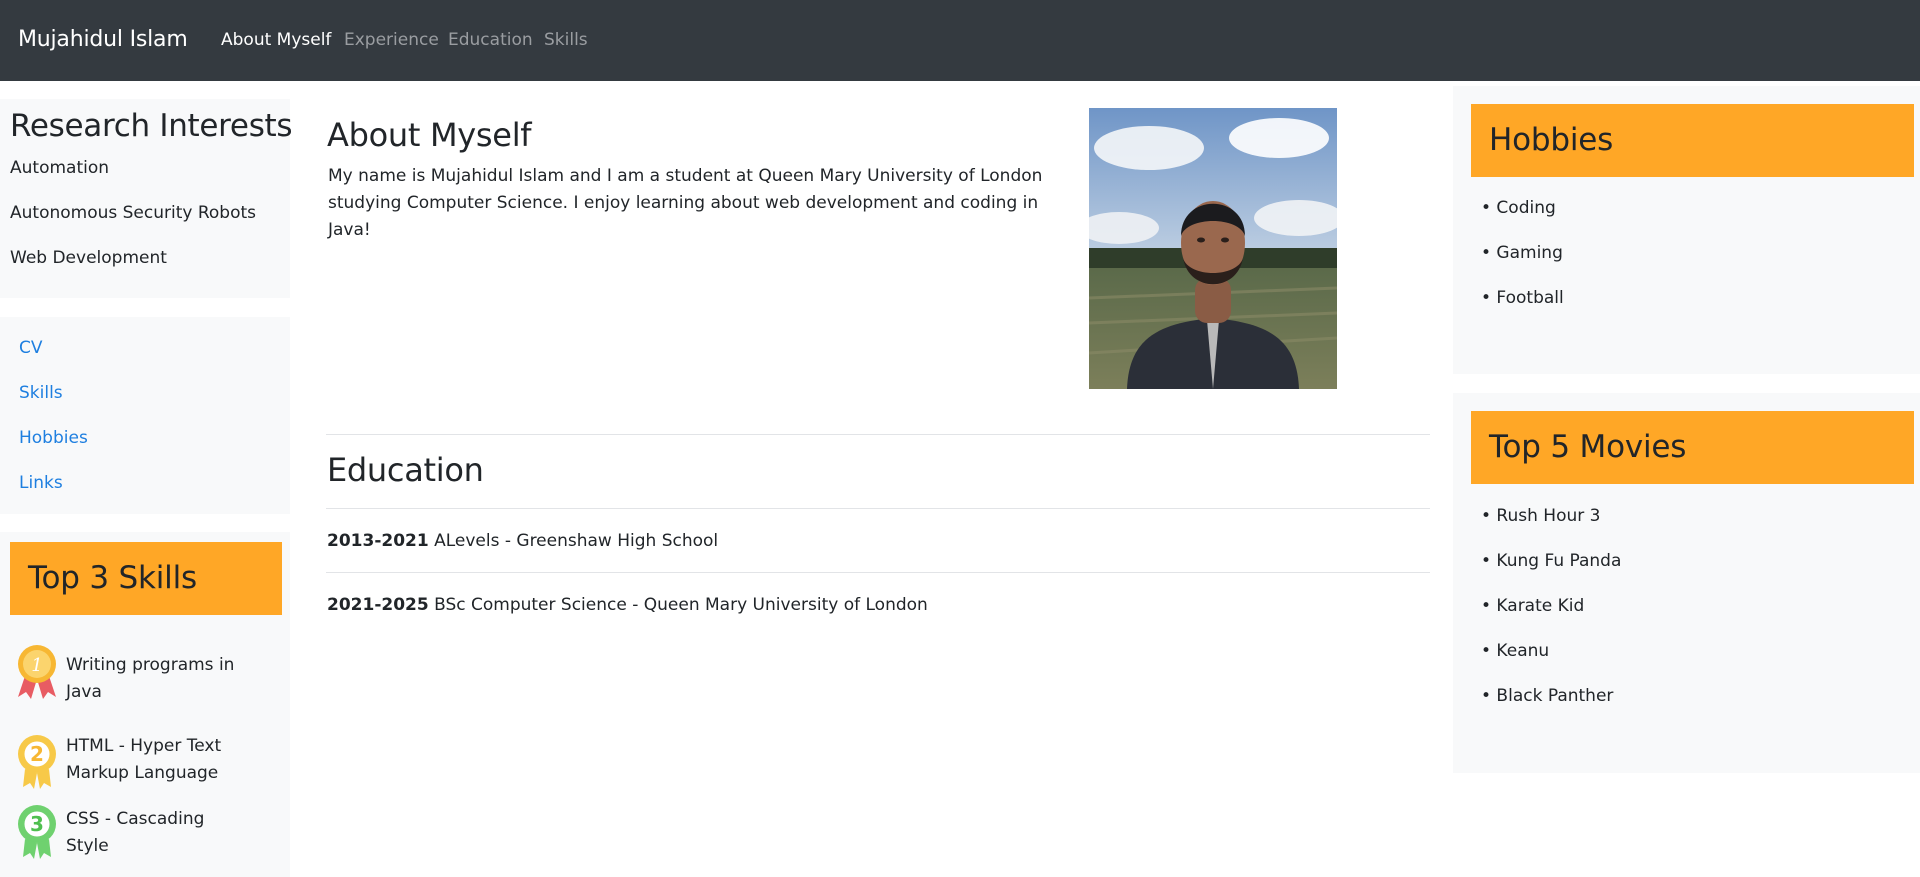 This screenshot has height=877, width=1920. Describe the element at coordinates (112, 578) in the screenshot. I see `top-skills-title: Top 3 Skills` at that location.